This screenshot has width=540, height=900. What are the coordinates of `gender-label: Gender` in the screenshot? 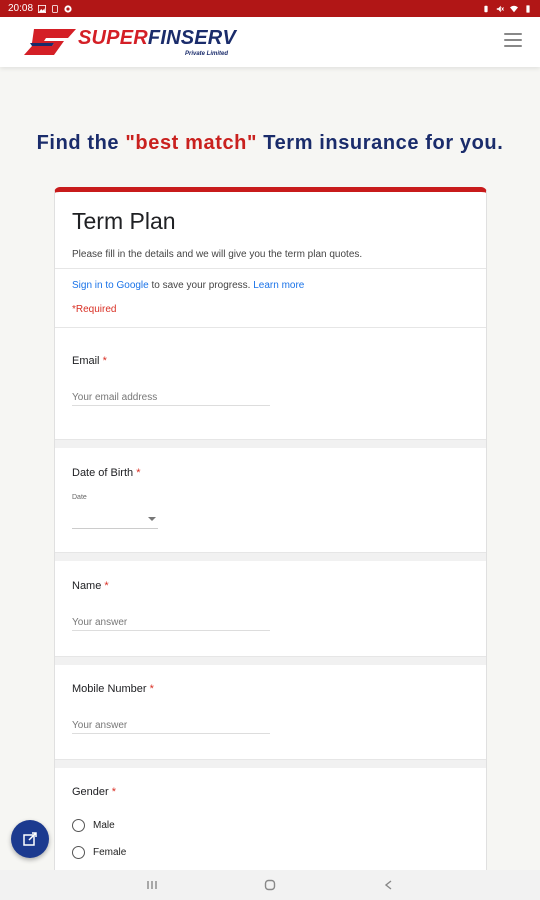 It's located at (90, 792).